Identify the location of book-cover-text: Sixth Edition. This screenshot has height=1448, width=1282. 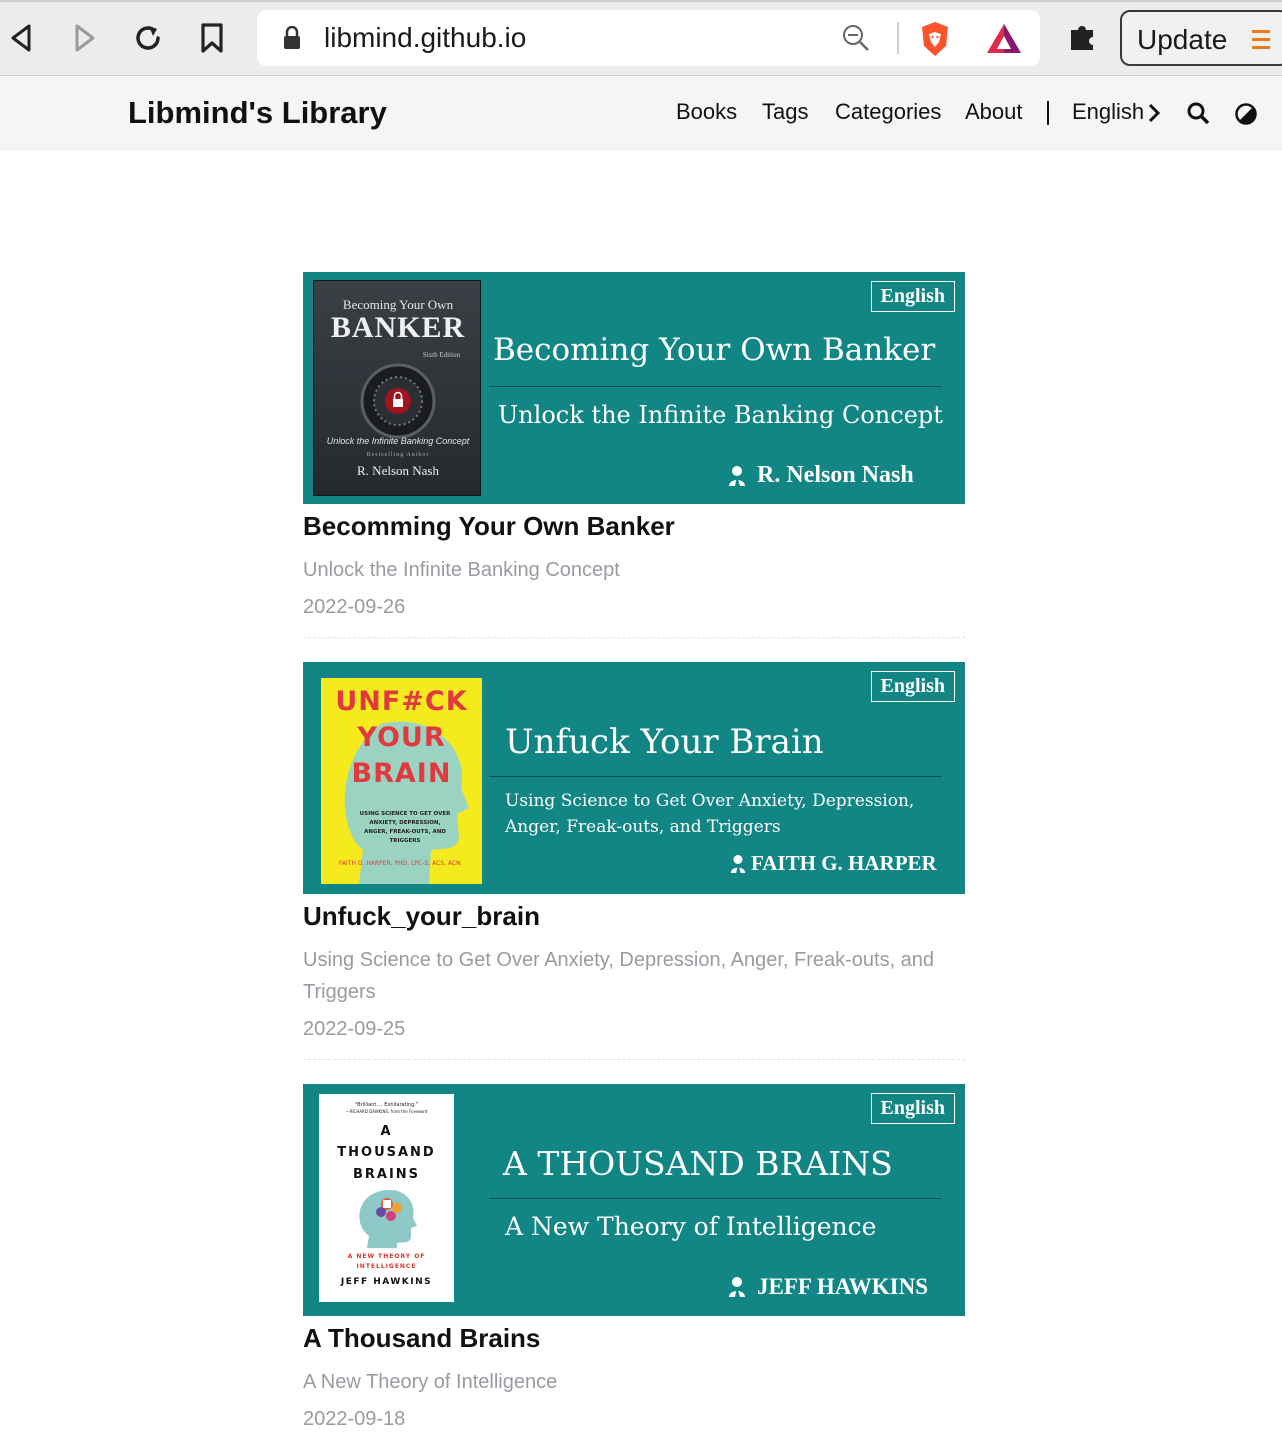
(441, 355).